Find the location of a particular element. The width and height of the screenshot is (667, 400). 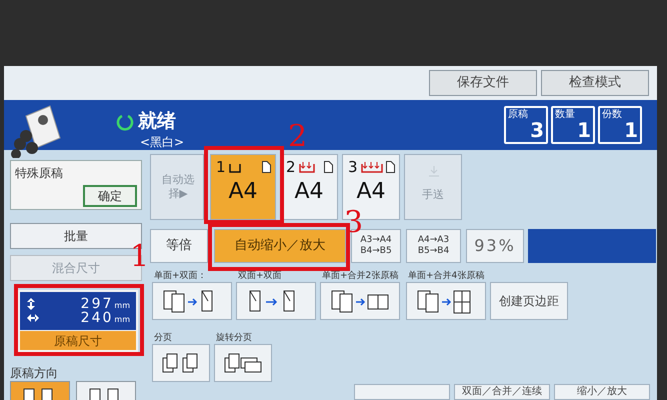

margin-button: 创建页边距 is located at coordinates (529, 301).